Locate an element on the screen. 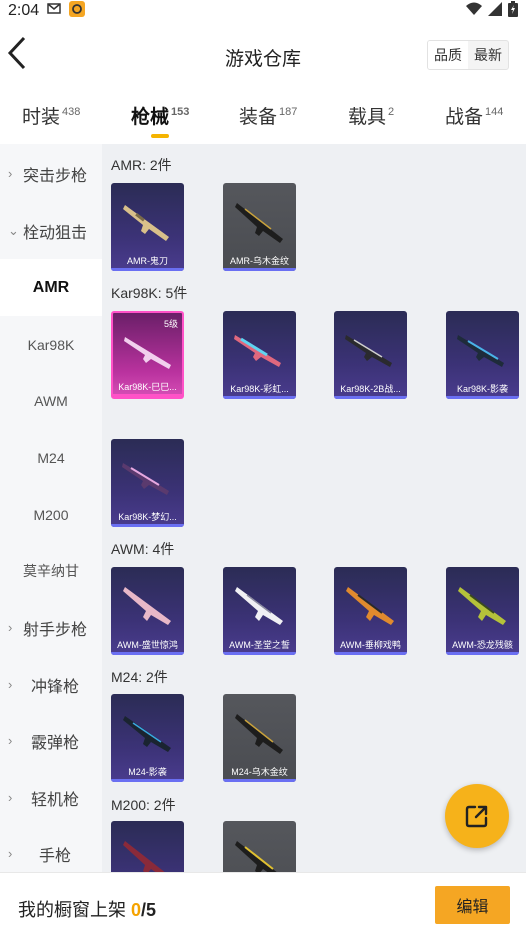 The image size is (526, 938). sidebar-item-label: AMR is located at coordinates (51, 287).